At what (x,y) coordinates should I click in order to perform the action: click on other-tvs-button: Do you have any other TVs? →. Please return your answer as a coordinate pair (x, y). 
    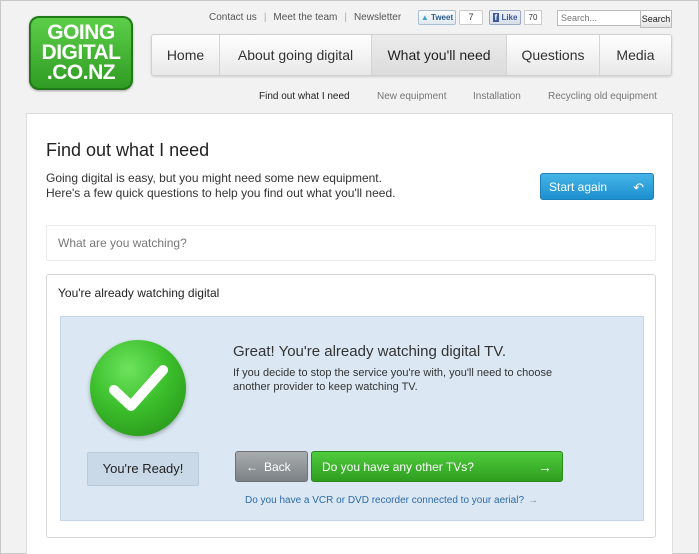
    Looking at the image, I should click on (437, 466).